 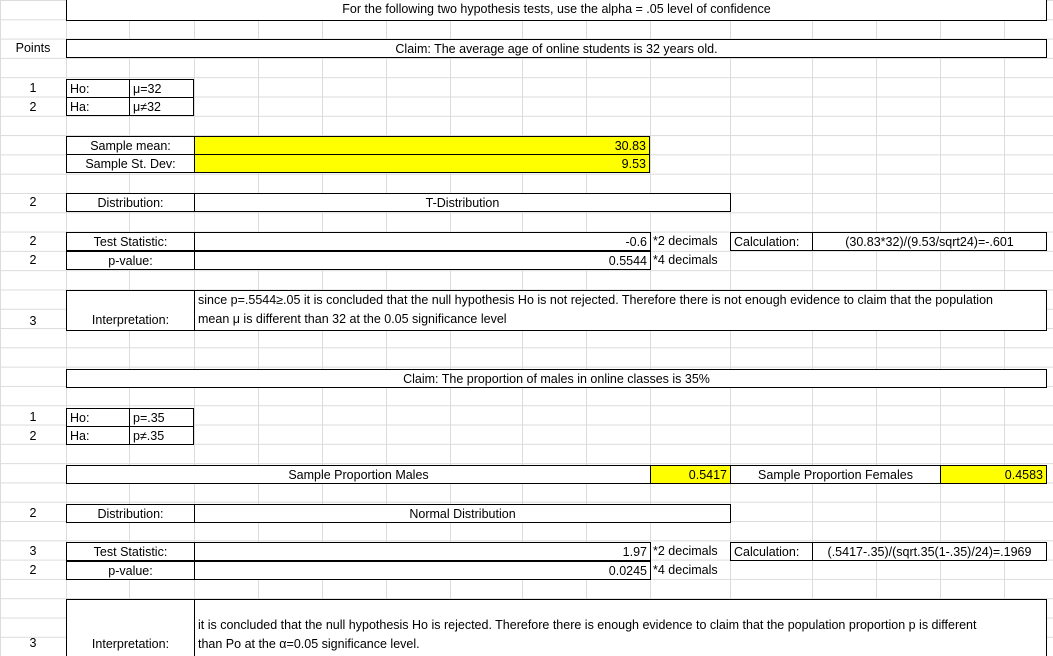 I want to click on points-pv-2: 2, so click(x=33, y=570).